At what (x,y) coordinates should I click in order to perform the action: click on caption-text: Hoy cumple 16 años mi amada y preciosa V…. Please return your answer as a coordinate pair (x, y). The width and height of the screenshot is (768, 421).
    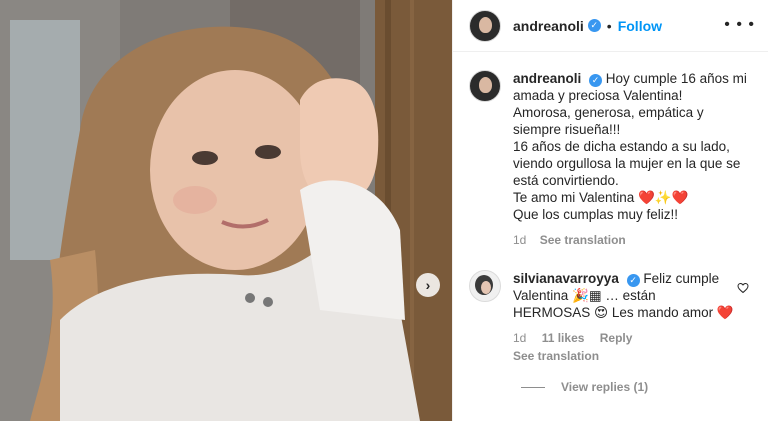
    Looking at the image, I should click on (630, 146).